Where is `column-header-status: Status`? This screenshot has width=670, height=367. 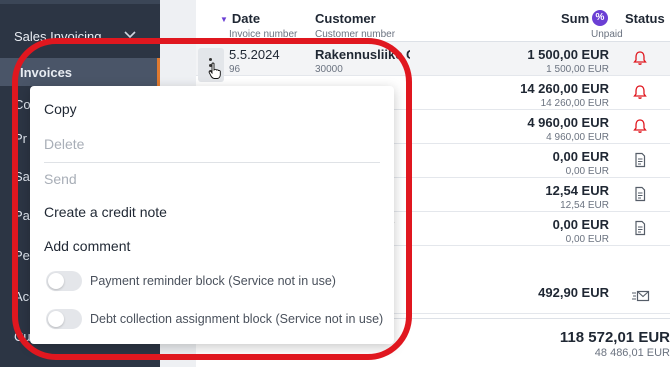
column-header-status: Status is located at coordinates (645, 18).